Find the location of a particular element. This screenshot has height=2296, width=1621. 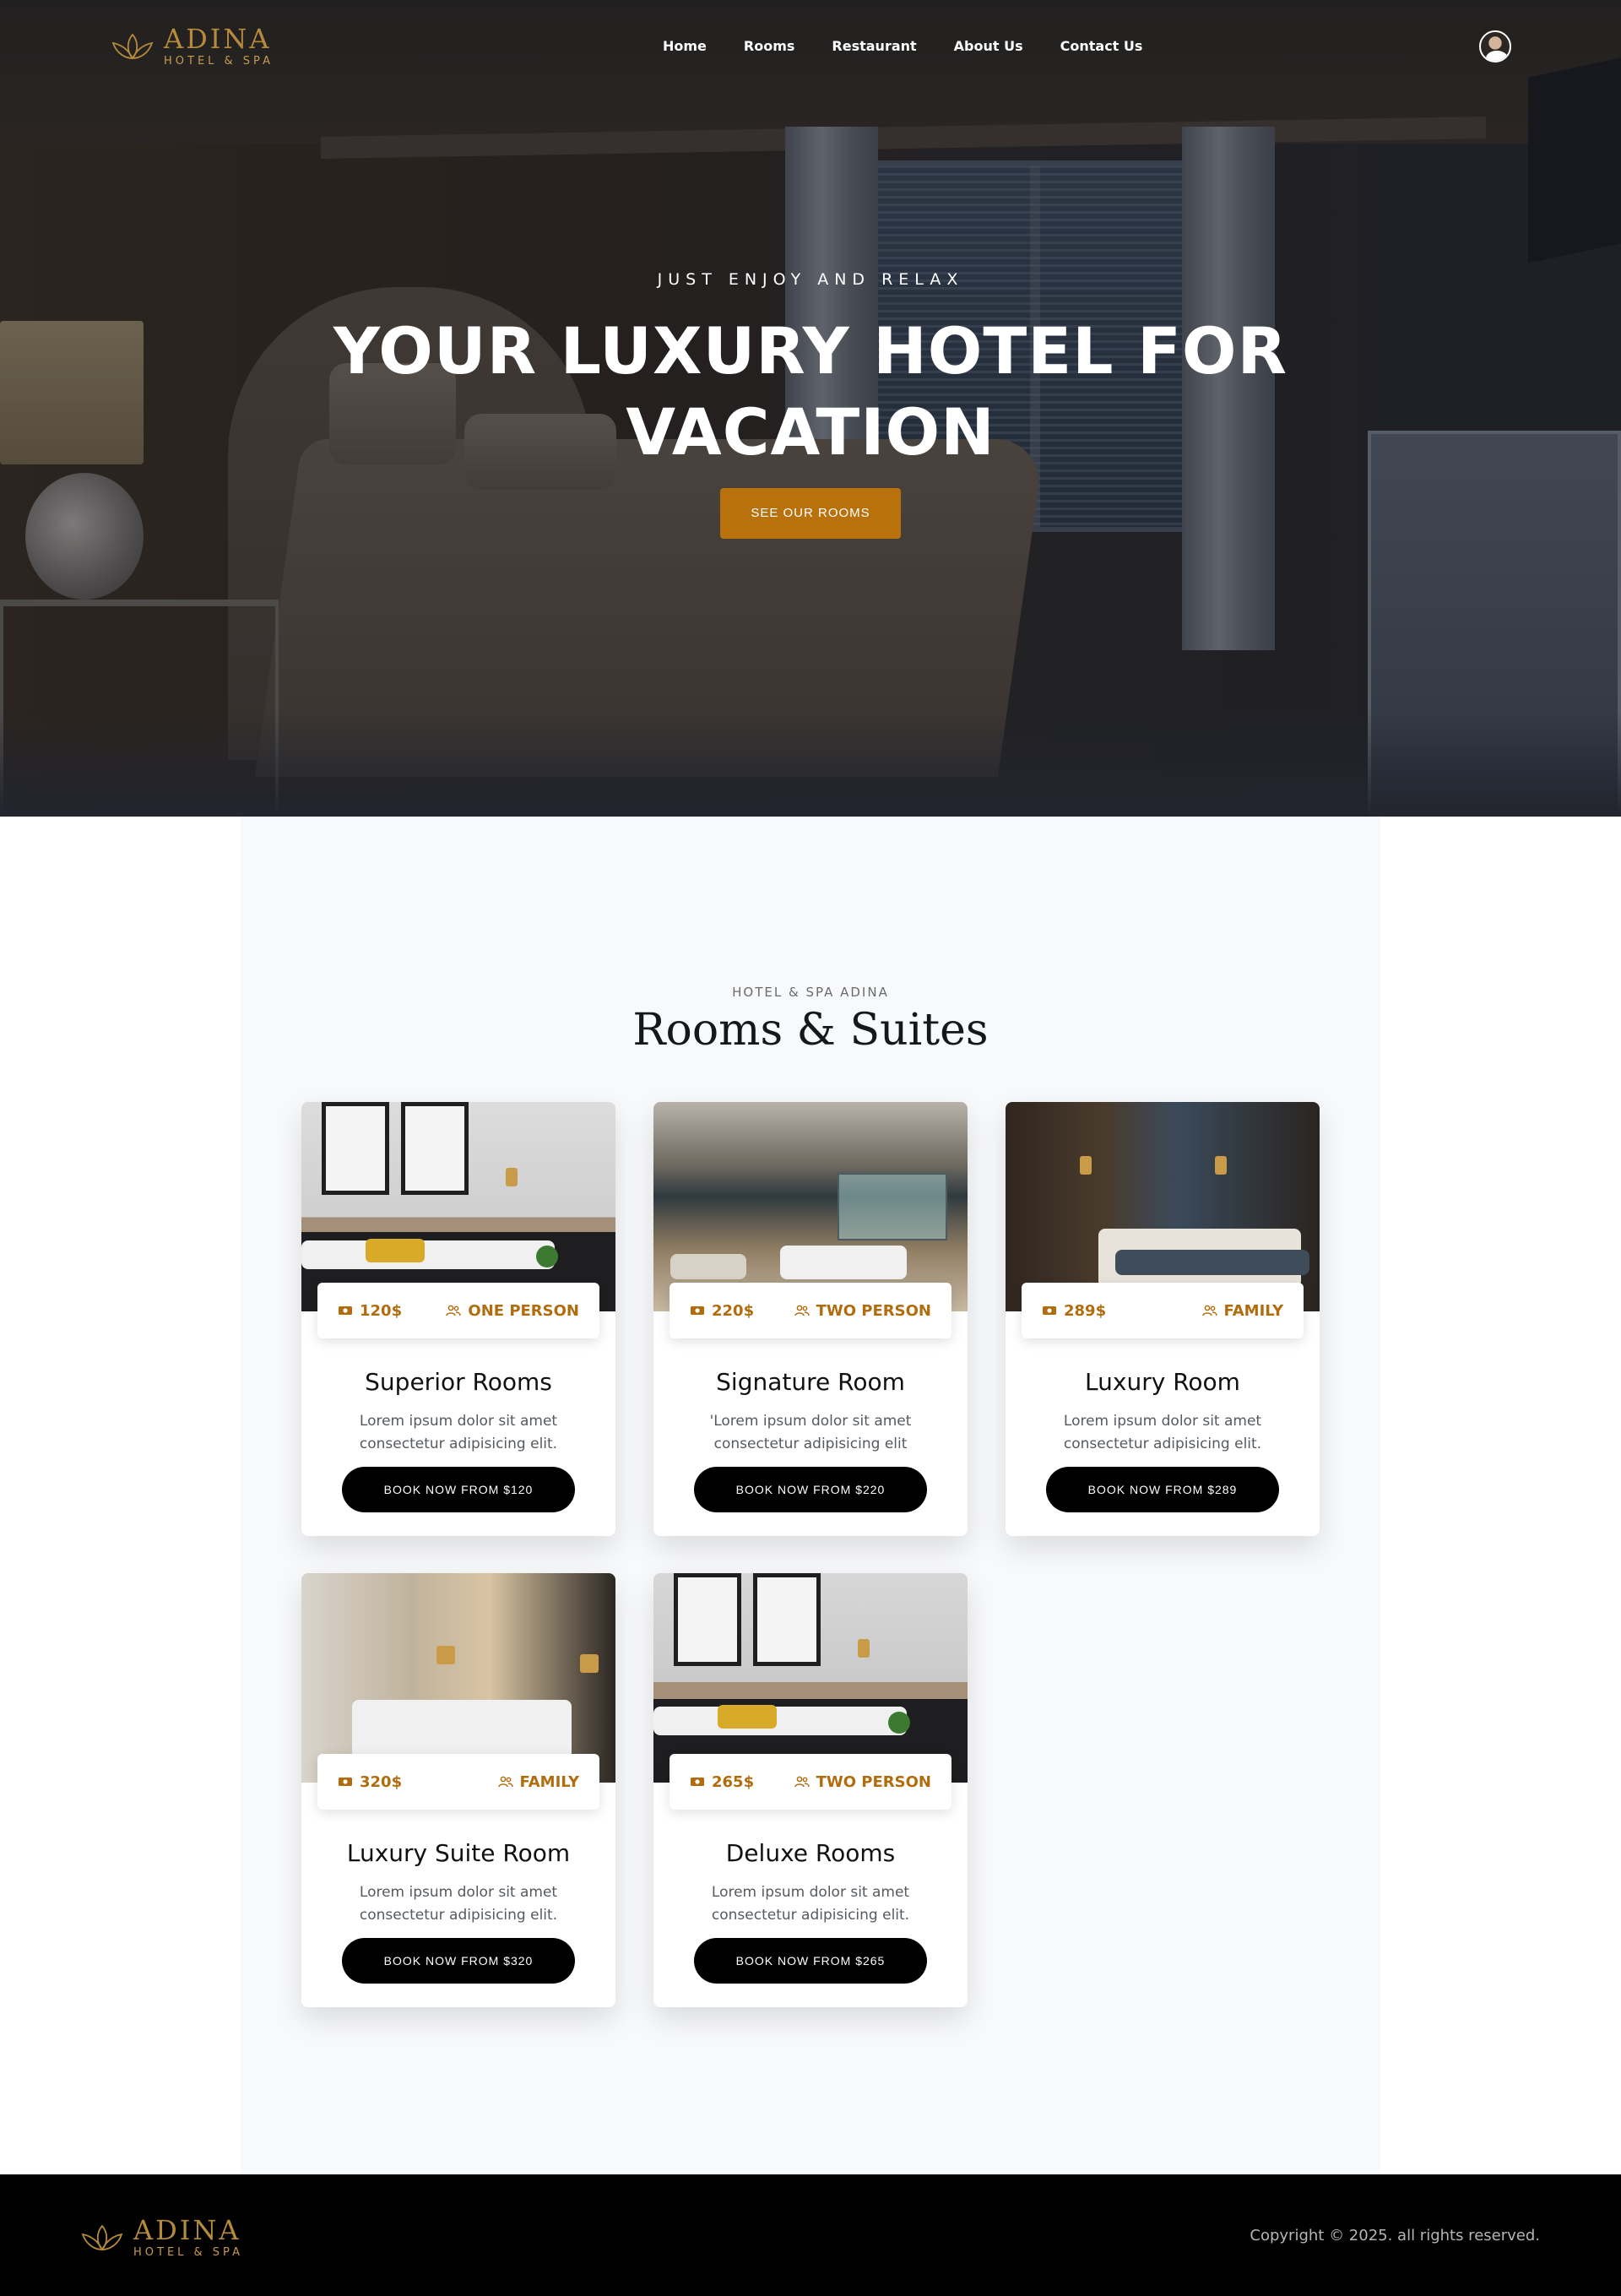

brand-logo: ADINA HOTEL & SPA is located at coordinates (192, 46).